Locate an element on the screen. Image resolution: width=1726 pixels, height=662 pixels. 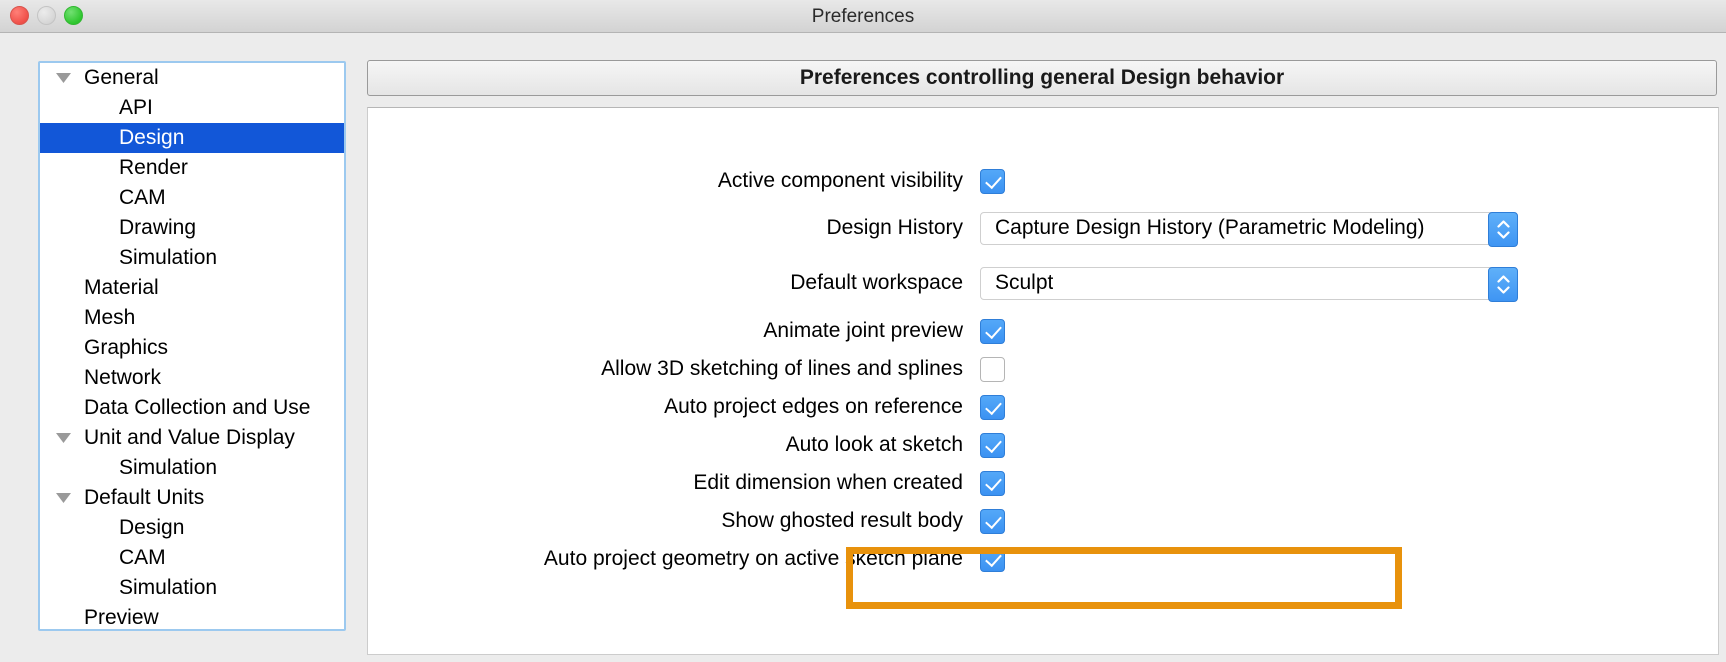
pref-row-show-ghosted-result-body: Show ghosted result body is located at coordinates (1044, 521).